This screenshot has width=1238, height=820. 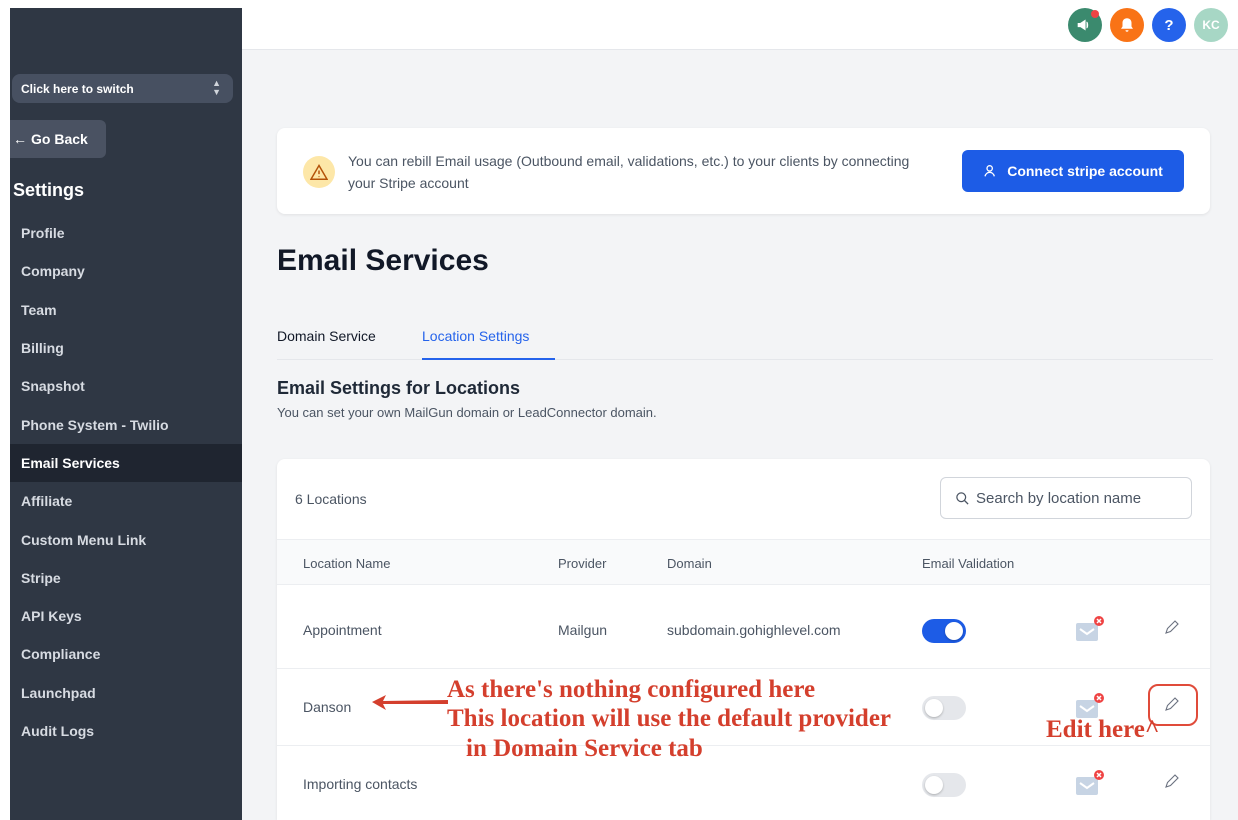 What do you see at coordinates (1103, 729) in the screenshot?
I see `annotation-edit-here: Edit here^` at bounding box center [1103, 729].